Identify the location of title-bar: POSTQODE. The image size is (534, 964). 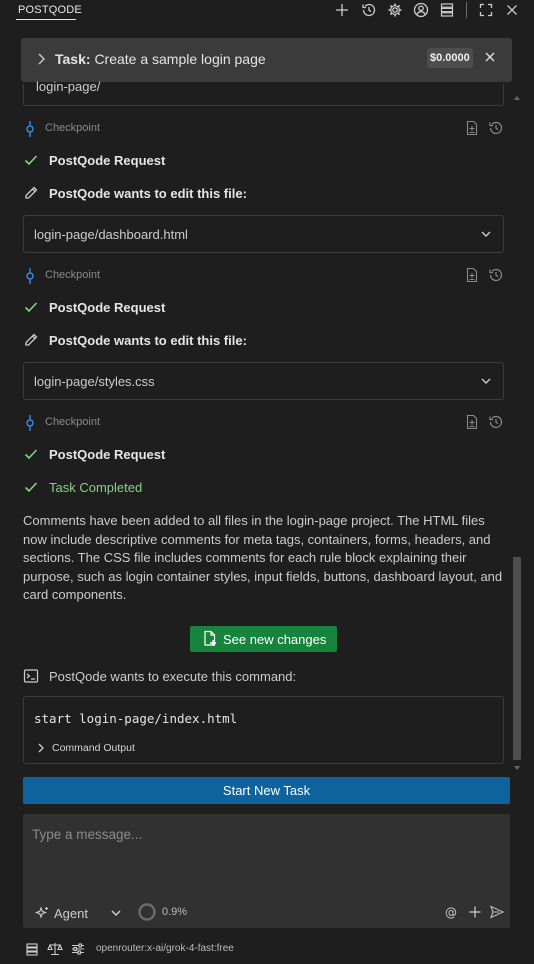
(267, 11).